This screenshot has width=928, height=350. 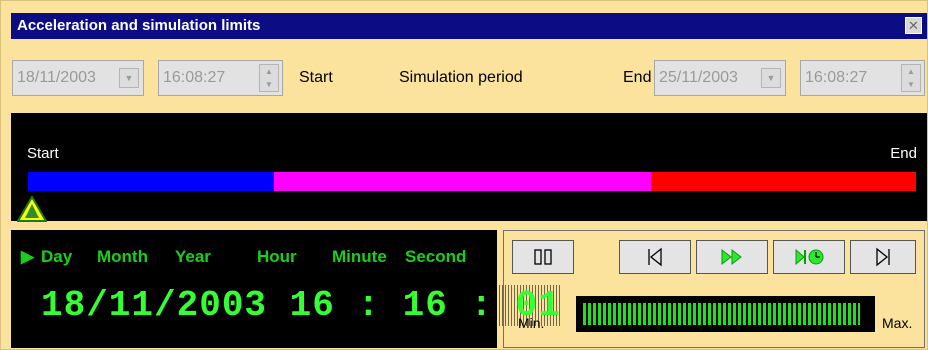 I want to click on end-time-spinner: ▲ ▼, so click(x=911, y=78).